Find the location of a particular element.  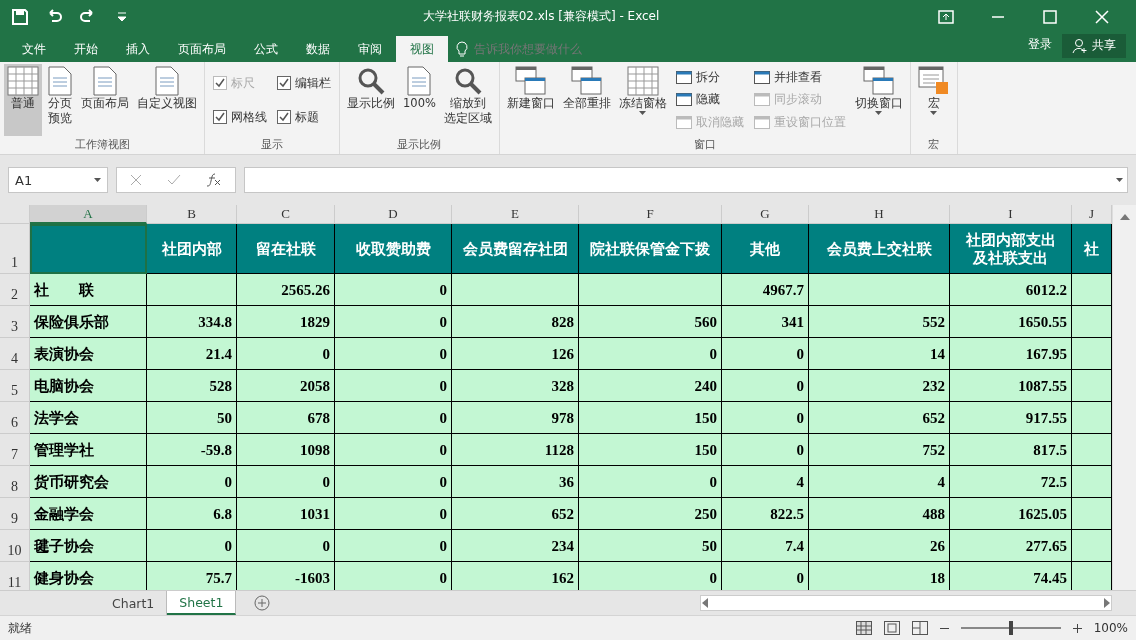

pane-icon is located at coordinates (683, 123).